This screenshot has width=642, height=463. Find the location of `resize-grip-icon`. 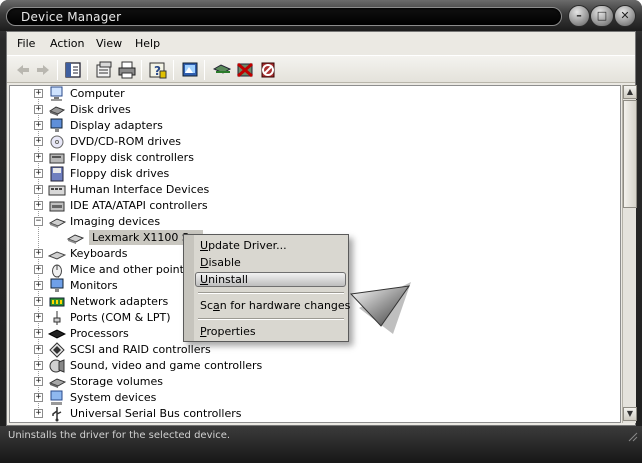

resize-grip-icon is located at coordinates (632, 436).